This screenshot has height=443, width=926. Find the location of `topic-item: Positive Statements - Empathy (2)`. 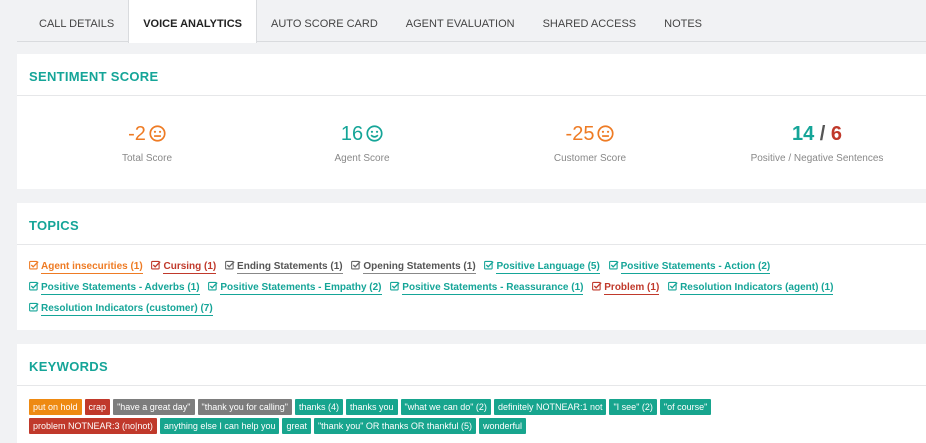

topic-item: Positive Statements - Empathy (2) is located at coordinates (295, 288).